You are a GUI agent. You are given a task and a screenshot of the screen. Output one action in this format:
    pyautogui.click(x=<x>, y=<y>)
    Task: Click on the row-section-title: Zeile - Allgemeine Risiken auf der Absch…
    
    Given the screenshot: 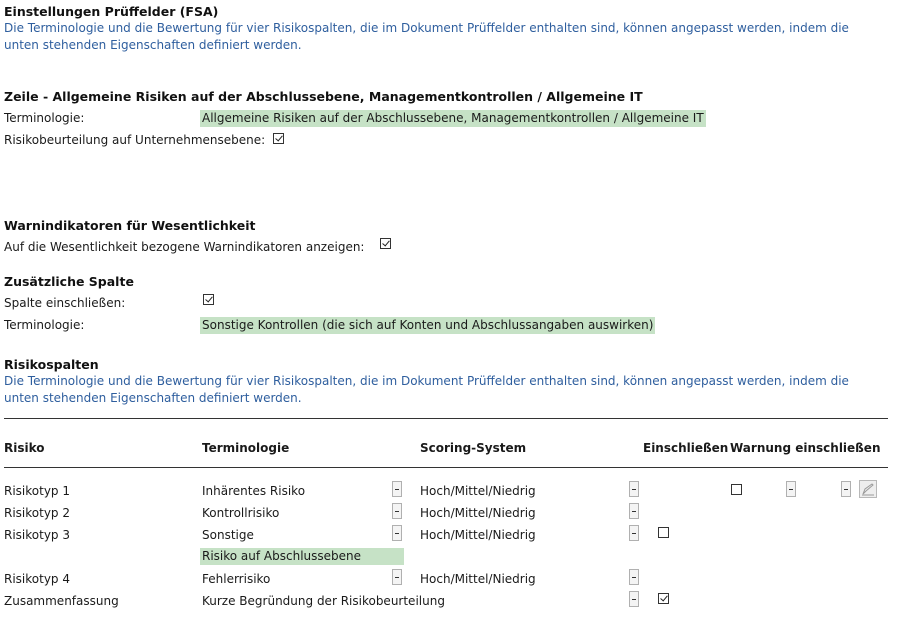 What is the action you would take?
    pyautogui.click(x=323, y=96)
    